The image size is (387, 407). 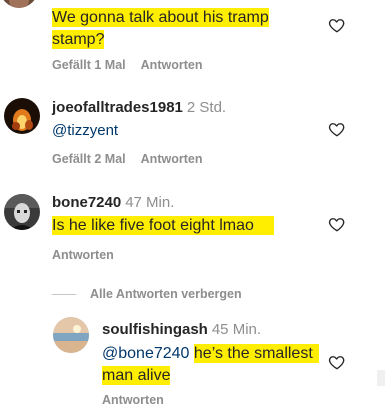 What do you see at coordinates (155, 329) in the screenshot?
I see `username: soulfishingash` at bounding box center [155, 329].